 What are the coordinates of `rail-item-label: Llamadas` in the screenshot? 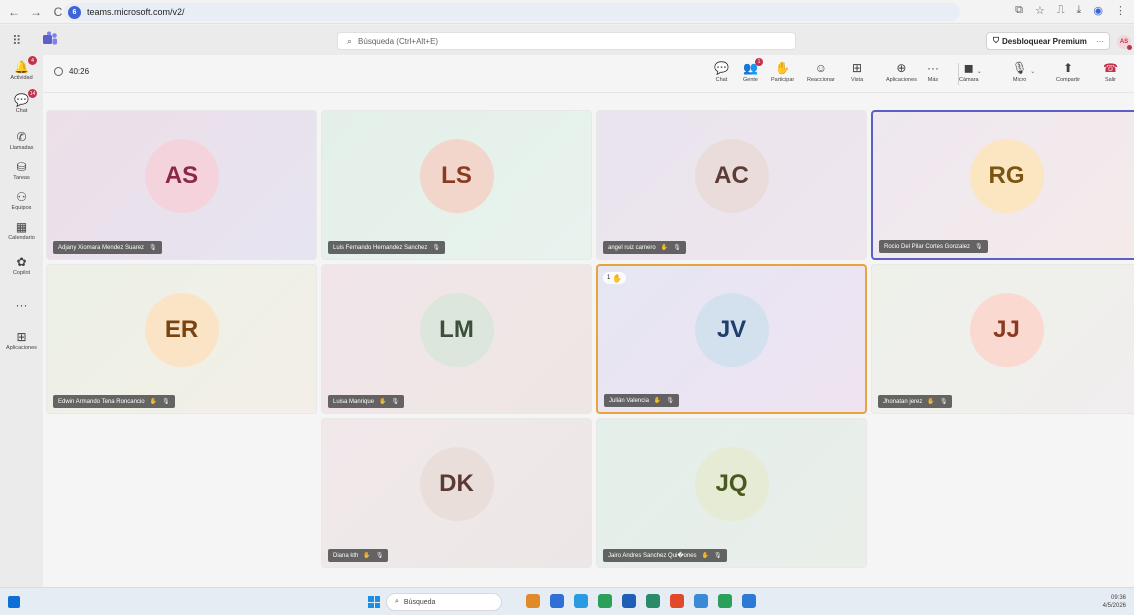 It's located at (21, 148).